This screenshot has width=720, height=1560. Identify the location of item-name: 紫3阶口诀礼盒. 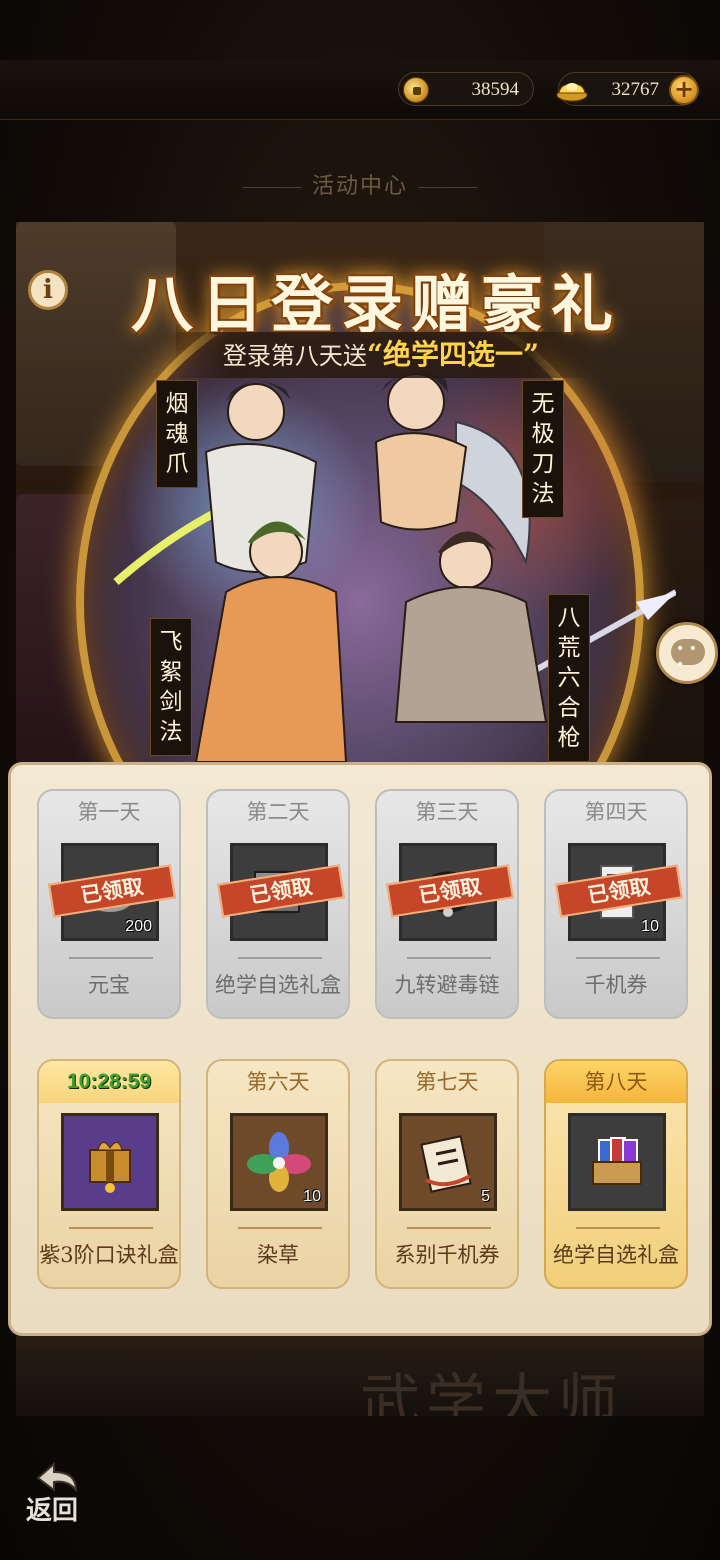
(109, 1255).